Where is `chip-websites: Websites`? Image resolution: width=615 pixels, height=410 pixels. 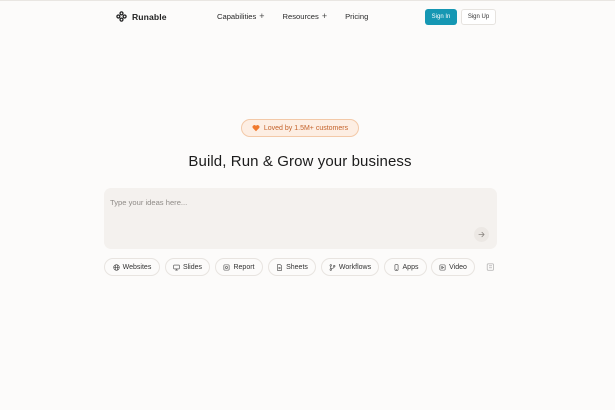 chip-websites: Websites is located at coordinates (132, 267).